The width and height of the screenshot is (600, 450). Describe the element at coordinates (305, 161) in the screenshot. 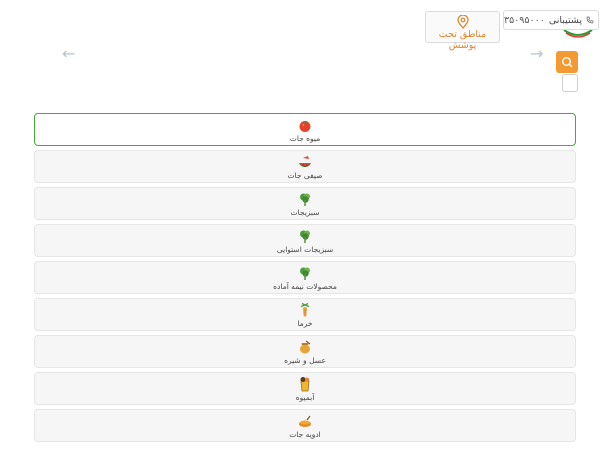

I see `watermelon-icon` at that location.